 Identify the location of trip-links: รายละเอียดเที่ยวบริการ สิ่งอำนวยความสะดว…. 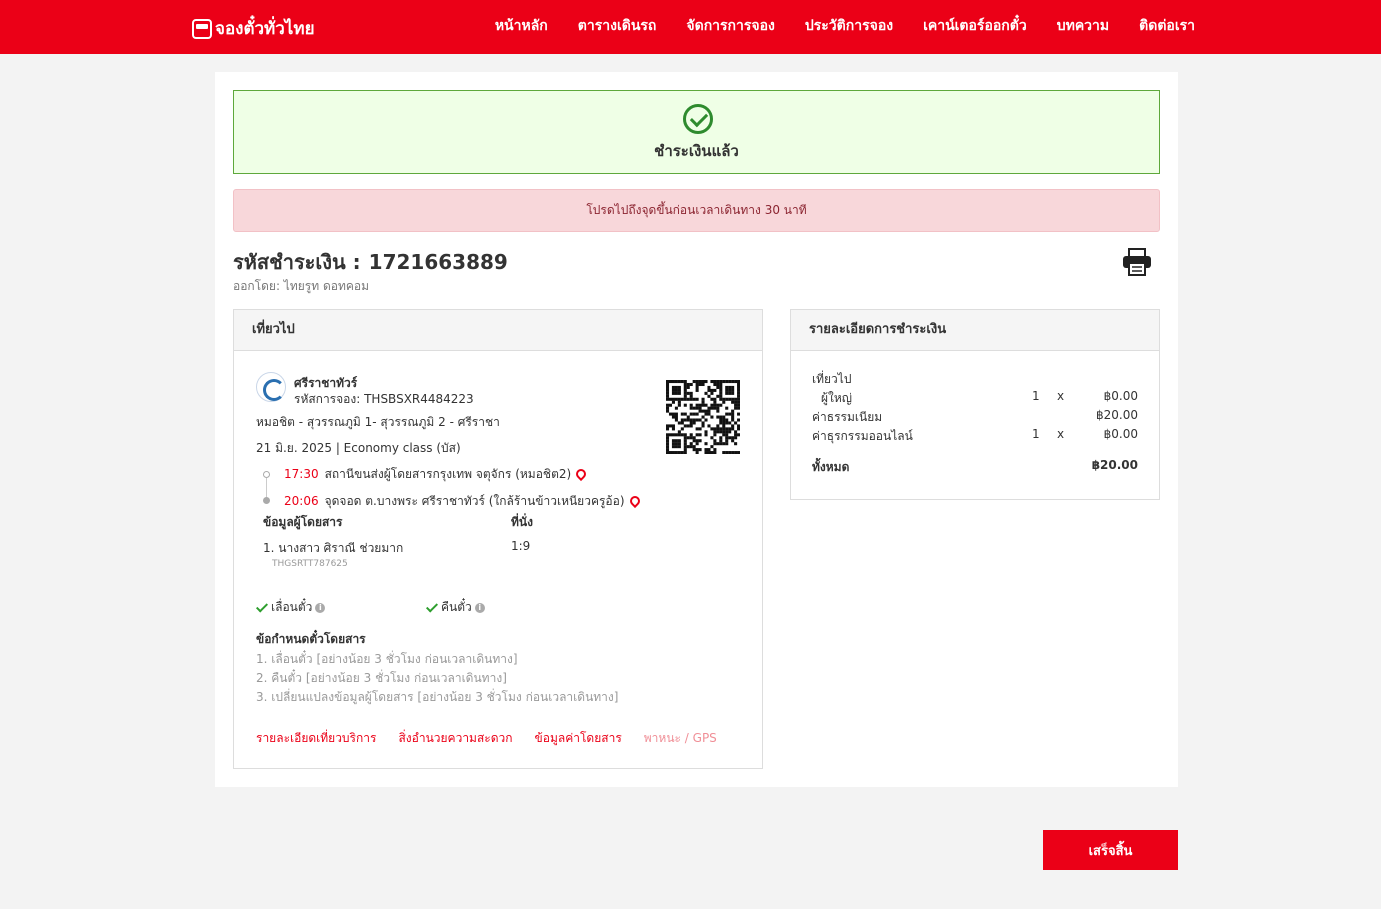
(486, 738).